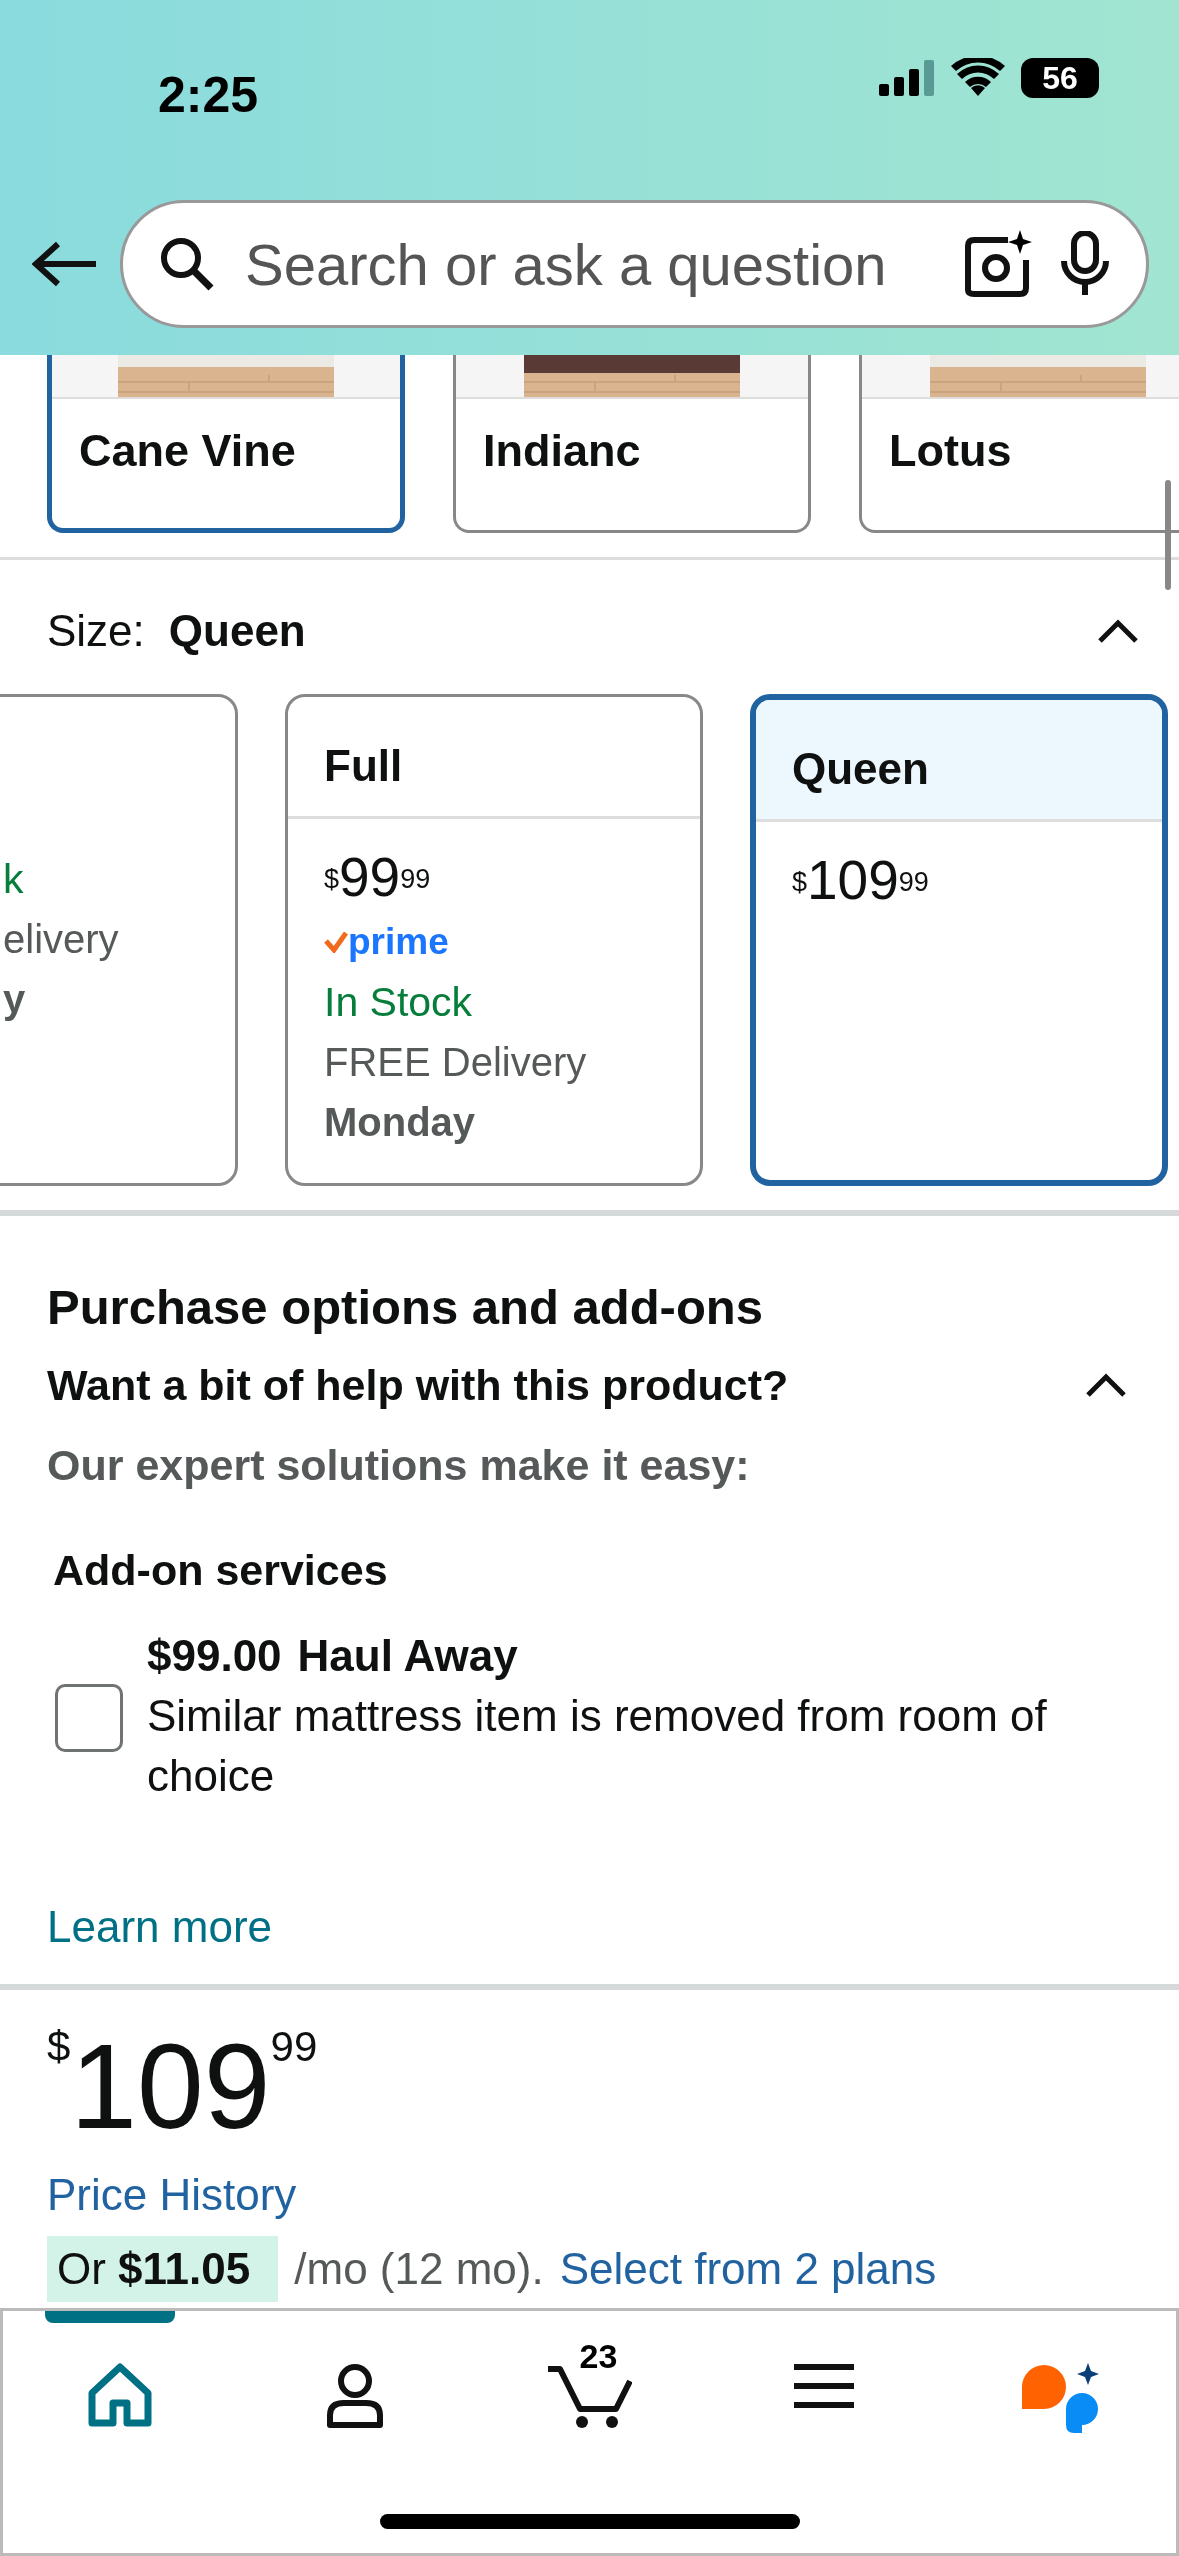 This screenshot has height=2556, width=1179. Describe the element at coordinates (998, 264) in the screenshot. I see `camera-icon` at that location.